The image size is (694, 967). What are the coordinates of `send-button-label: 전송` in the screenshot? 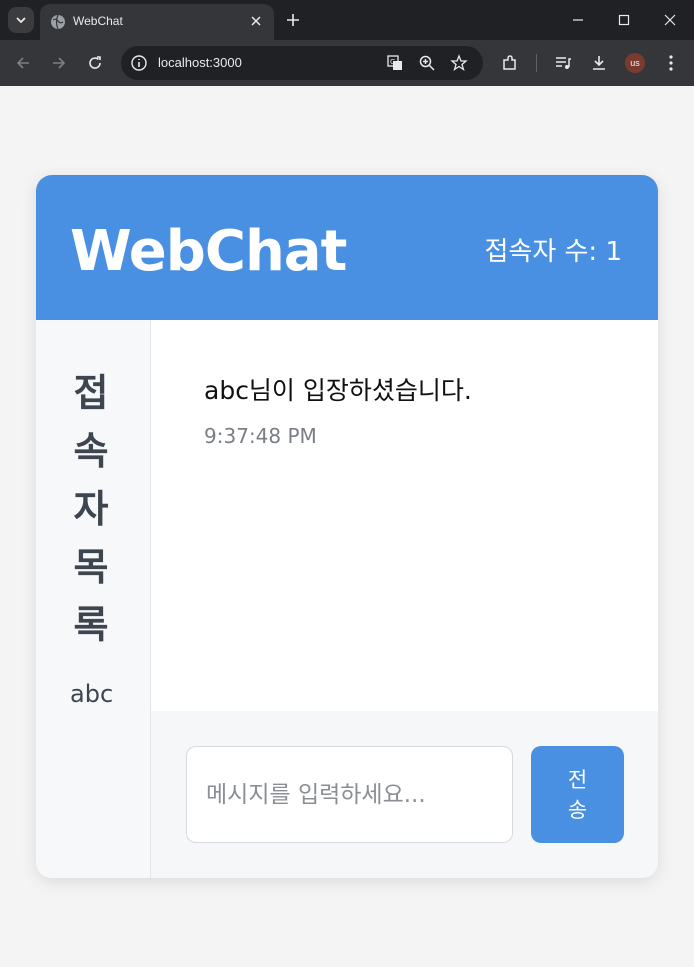 It's located at (577, 794).